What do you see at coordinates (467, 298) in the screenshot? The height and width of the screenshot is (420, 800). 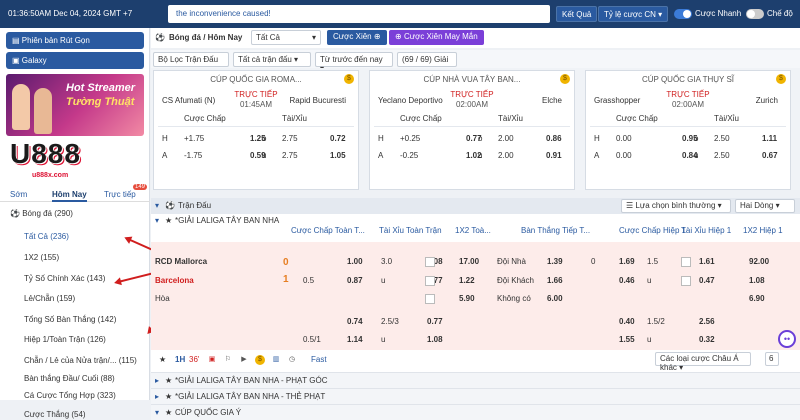 I see `odds-cell: 5.90` at bounding box center [467, 298].